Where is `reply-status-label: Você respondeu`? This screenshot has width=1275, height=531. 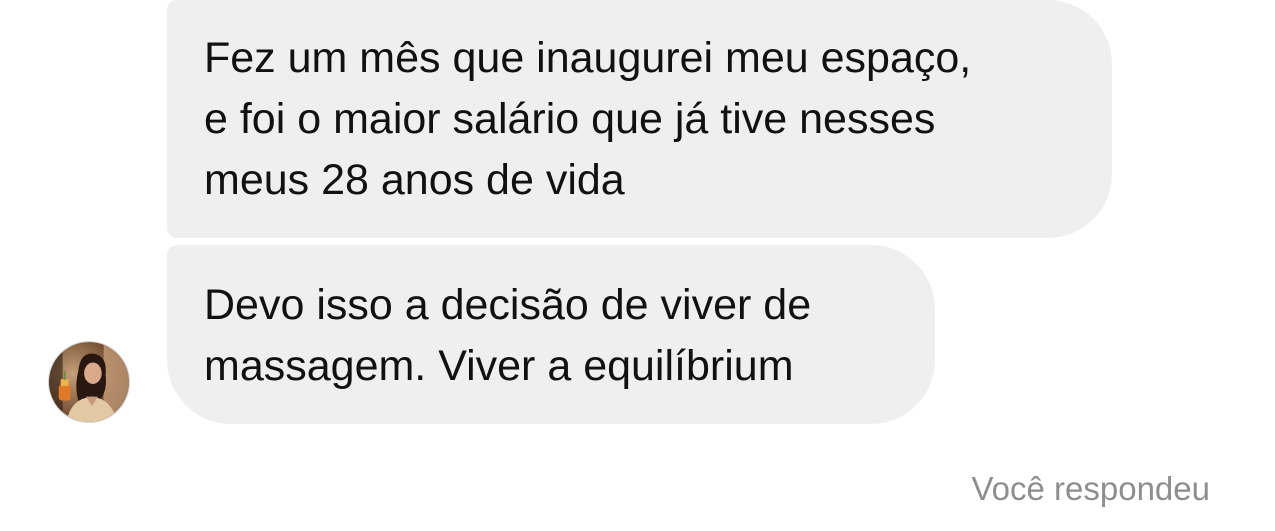 reply-status-label: Você respondeu is located at coordinates (1090, 488).